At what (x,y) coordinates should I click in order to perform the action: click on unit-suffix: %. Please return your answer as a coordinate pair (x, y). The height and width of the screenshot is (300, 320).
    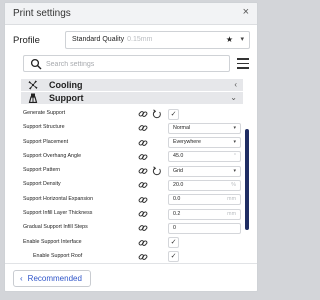
    Looking at the image, I should click on (233, 184).